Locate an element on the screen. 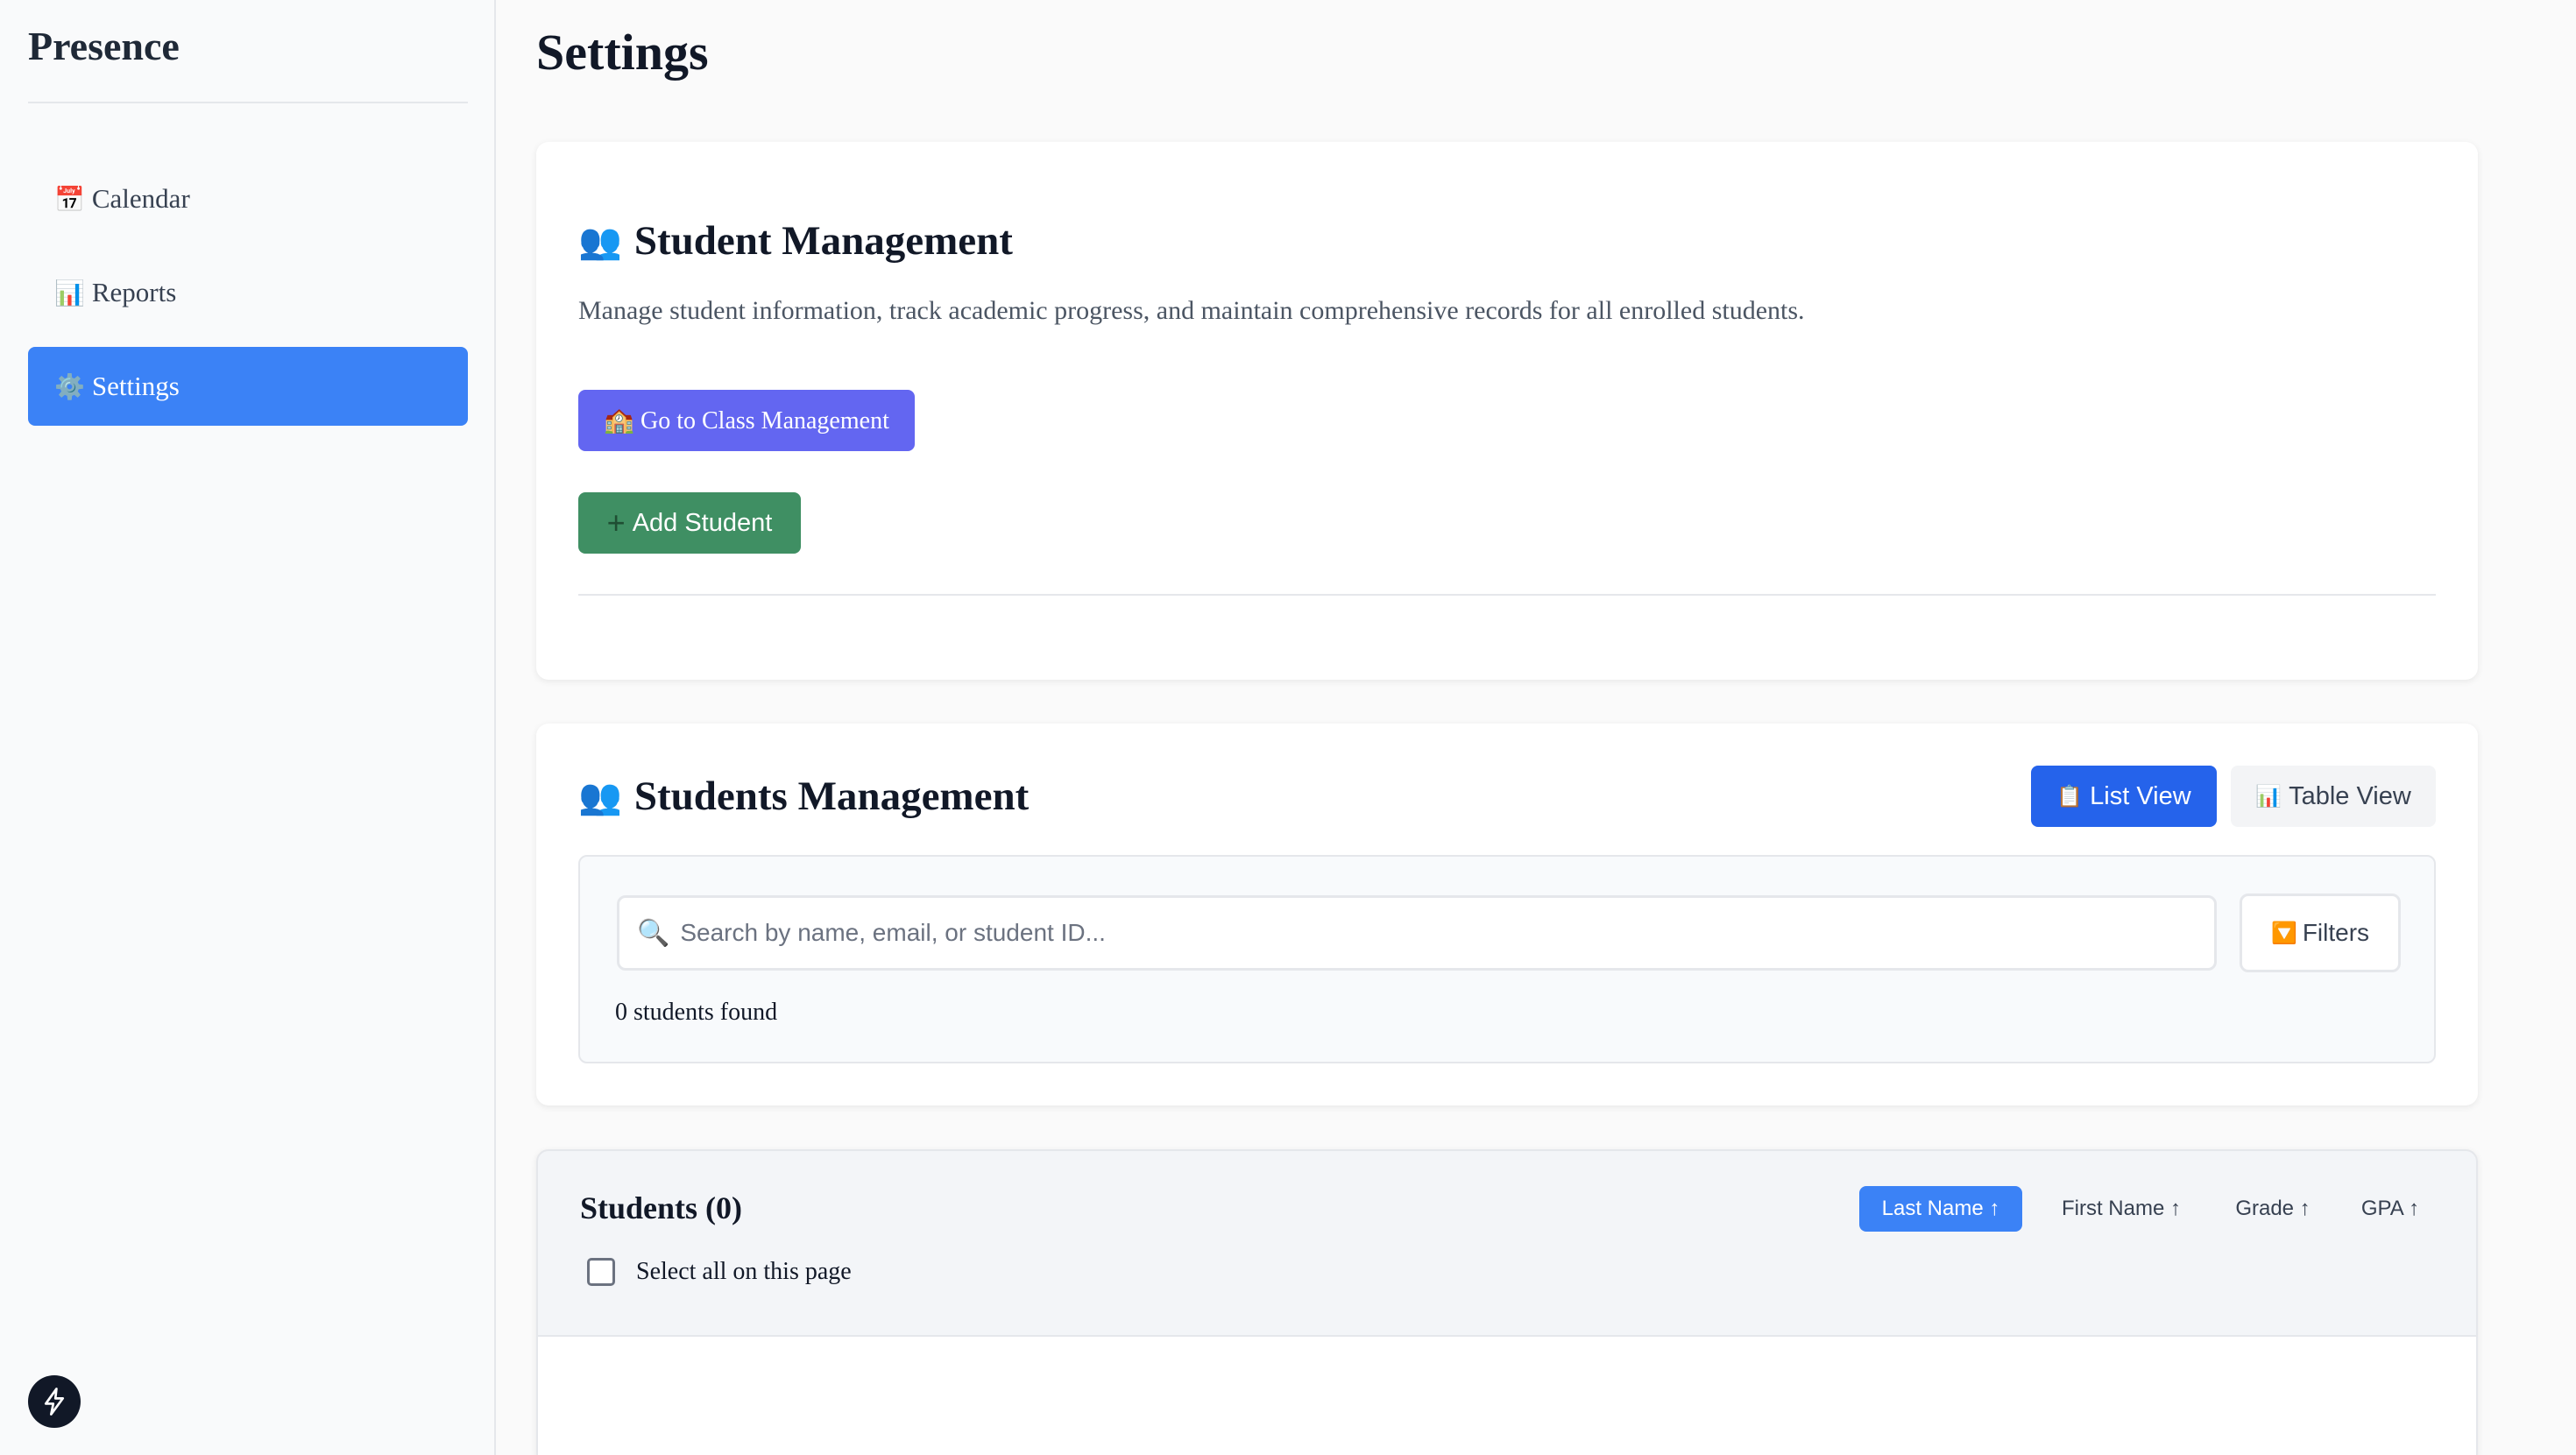 This screenshot has width=2576, height=1455. filters-label: Filters is located at coordinates (2336, 933).